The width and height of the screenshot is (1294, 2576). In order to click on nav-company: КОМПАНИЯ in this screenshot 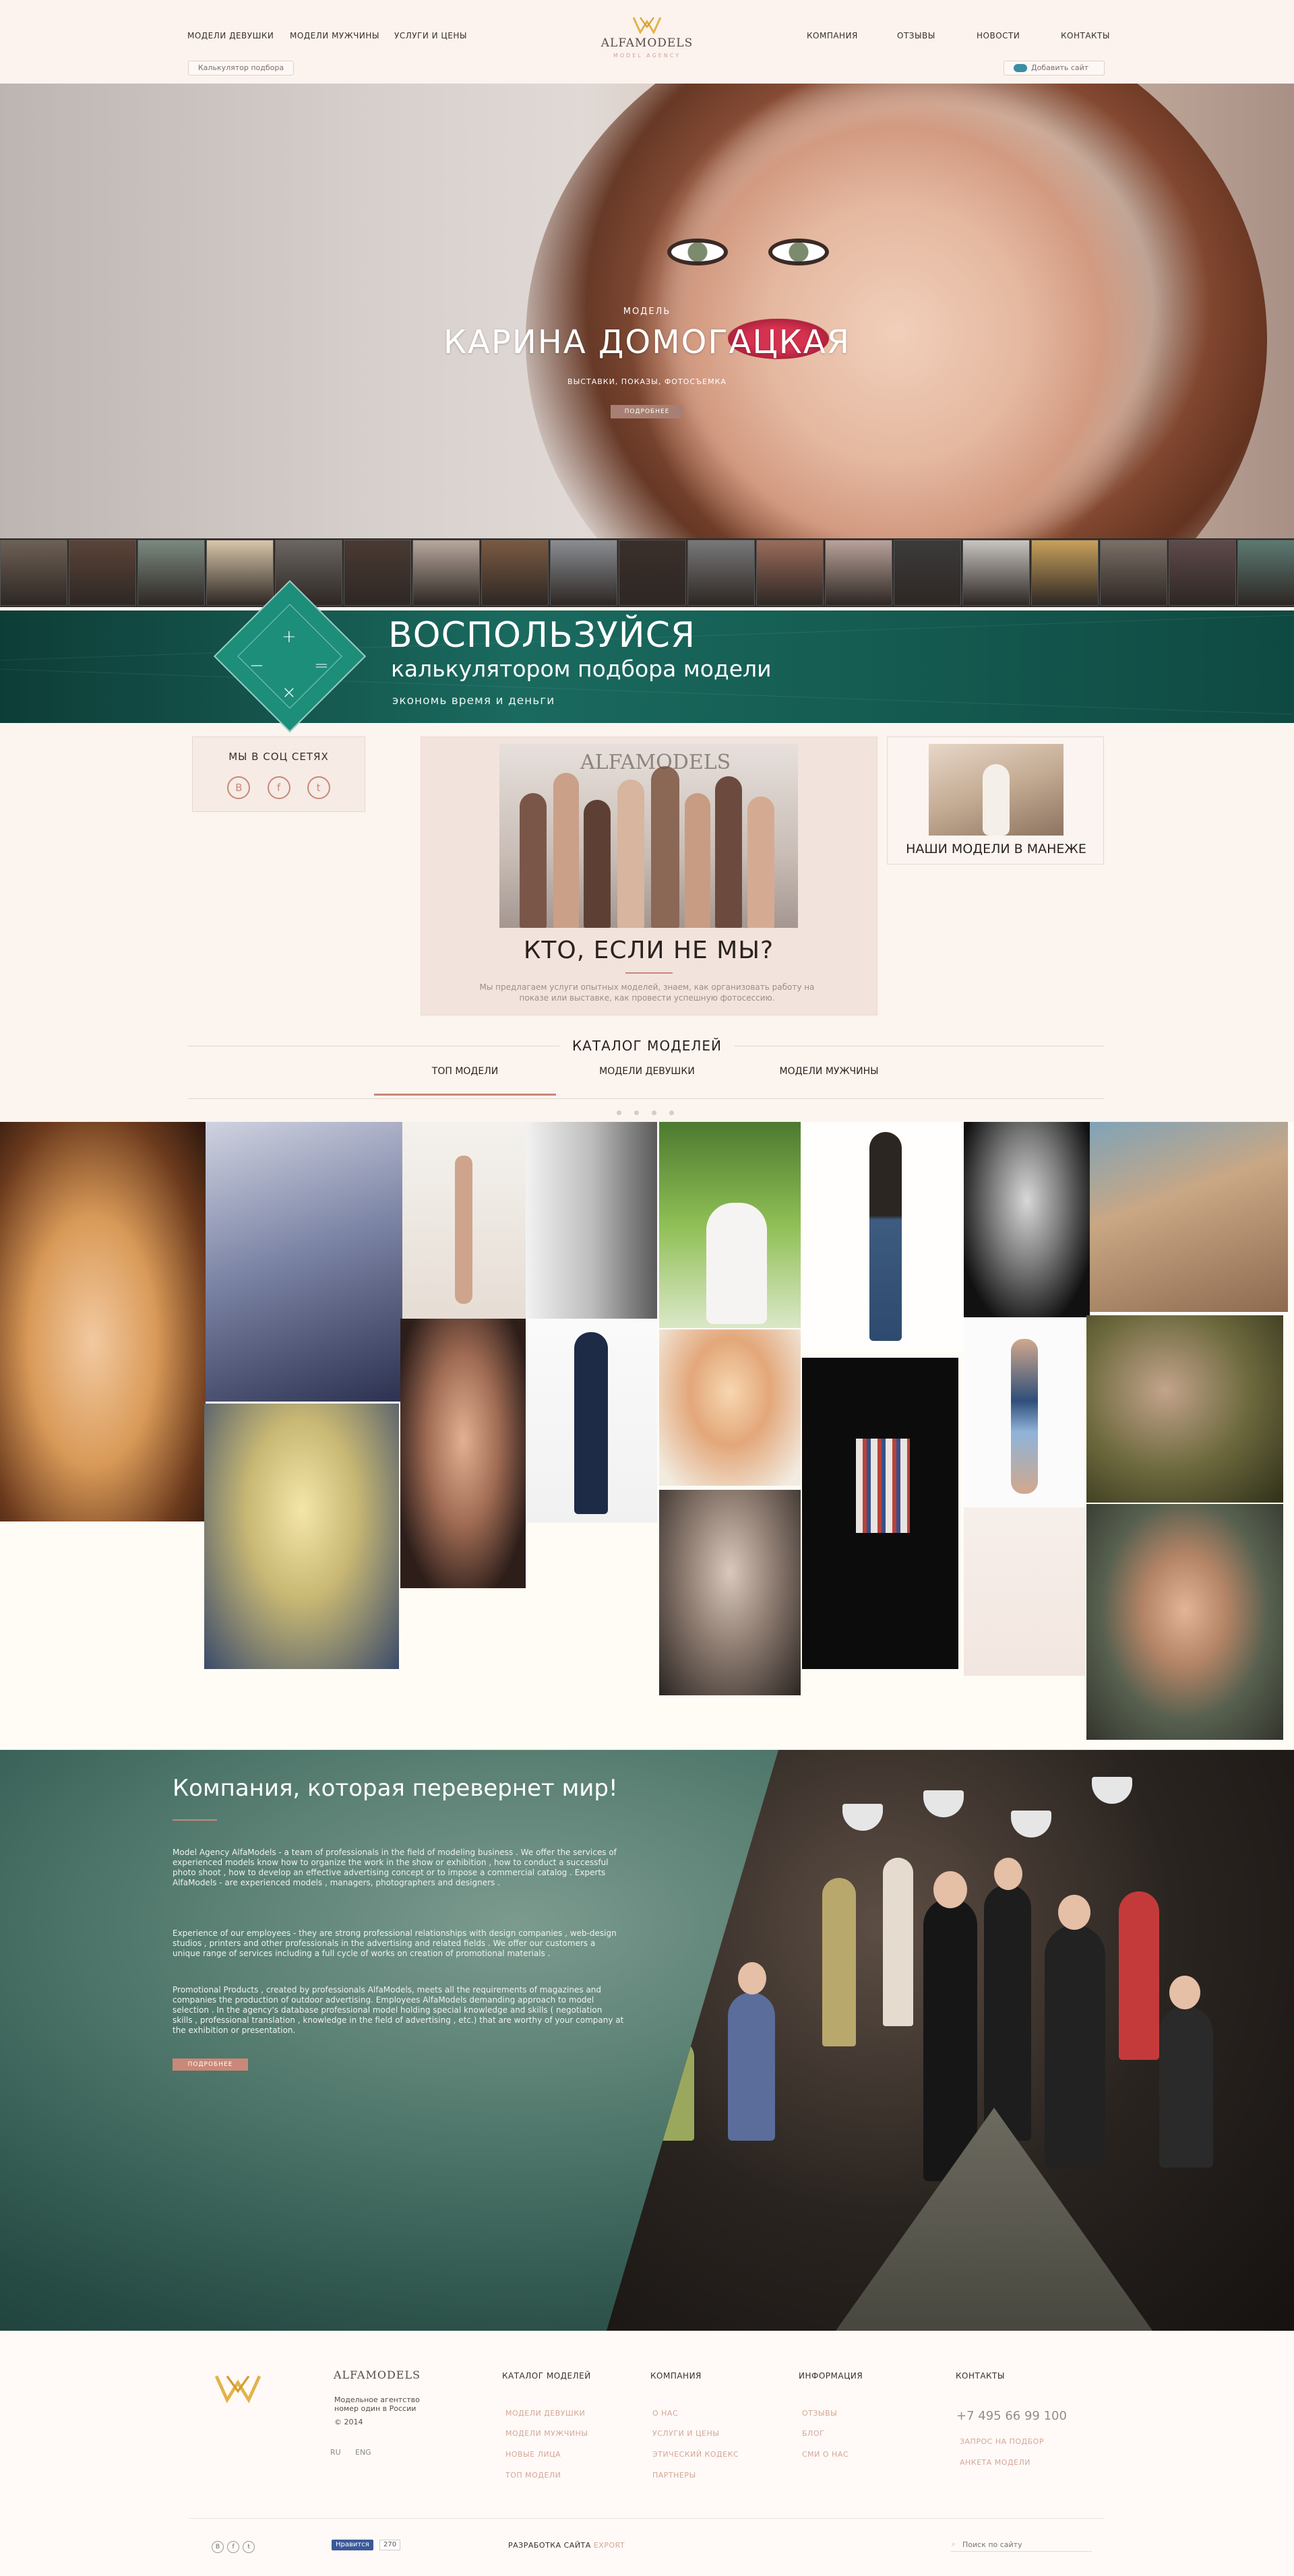, I will do `click(832, 35)`.